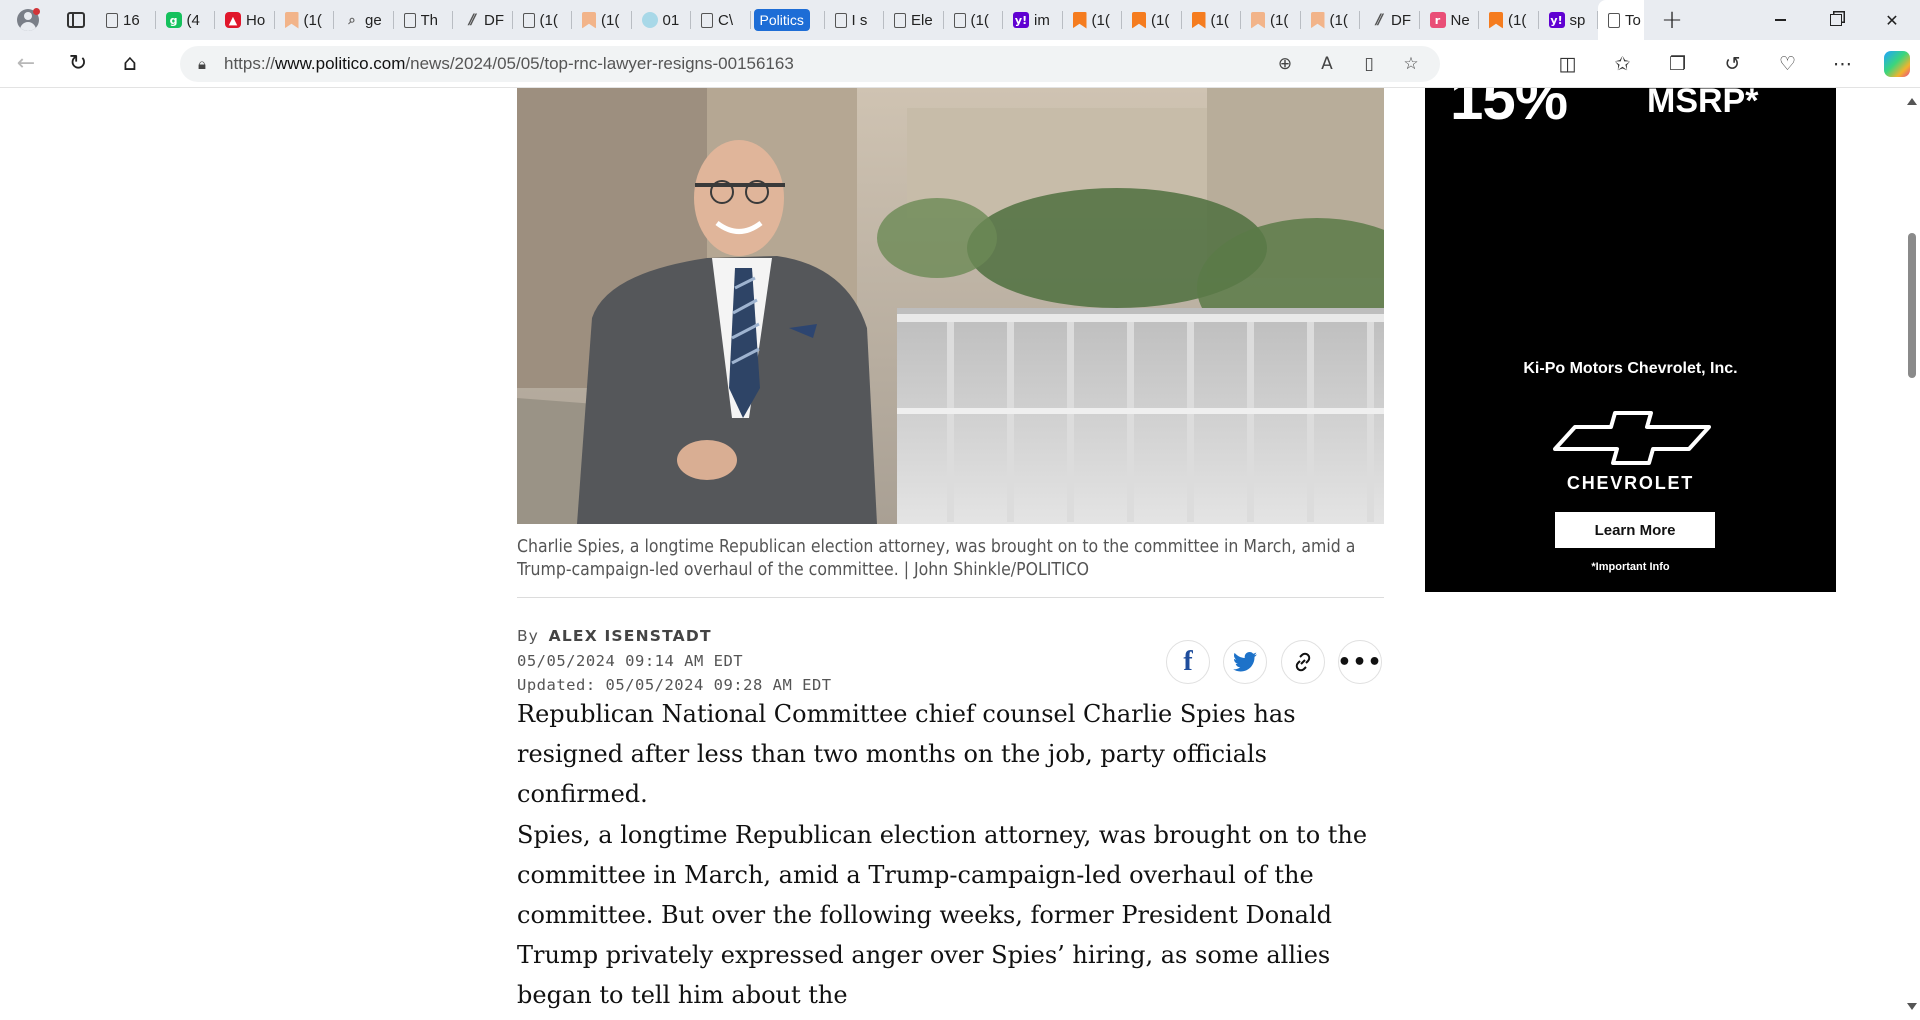 Image resolution: width=1920 pixels, height=1020 pixels. I want to click on chat-icon, so click(649, 20).